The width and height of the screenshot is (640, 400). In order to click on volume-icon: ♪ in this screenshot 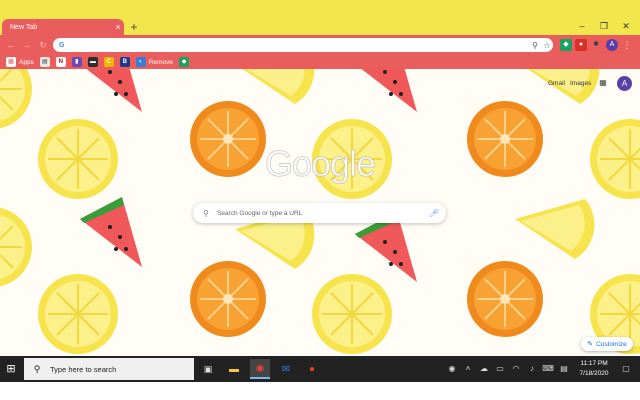, I will do `click(532, 369)`.